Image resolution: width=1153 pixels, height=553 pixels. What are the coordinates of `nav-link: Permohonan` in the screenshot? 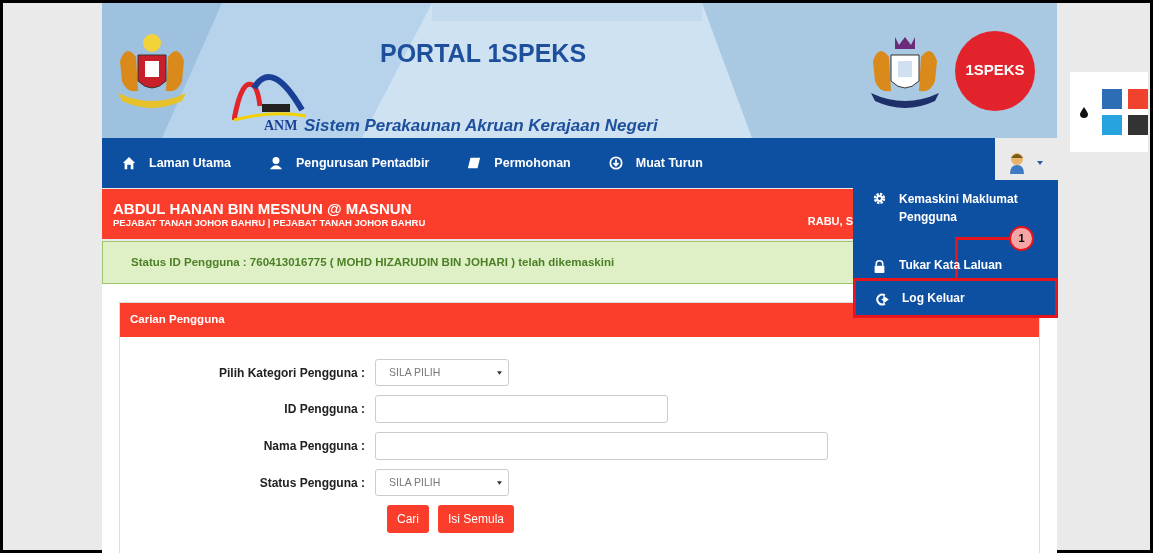 It's located at (519, 163).